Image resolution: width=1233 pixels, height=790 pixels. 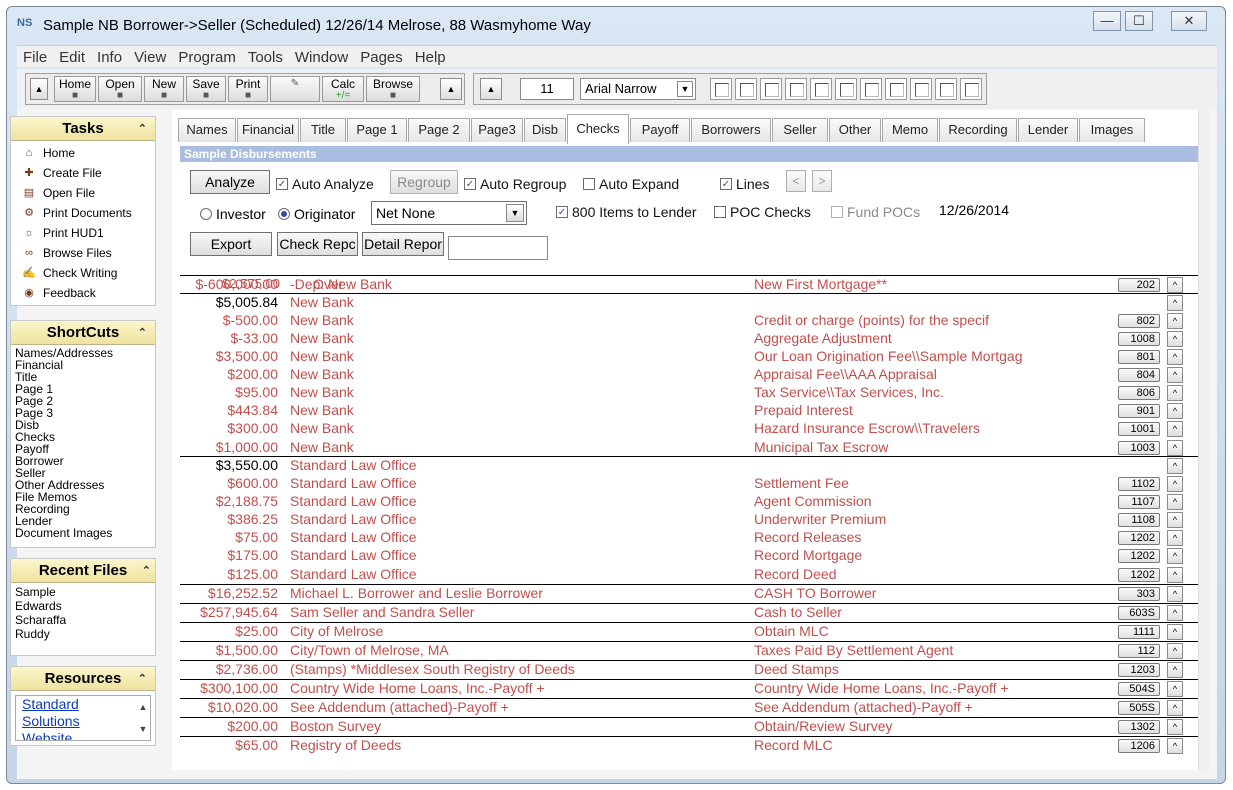 What do you see at coordinates (626, 212) in the screenshot?
I see `items-800-checkbox: ✓ 800 Items to Lender` at bounding box center [626, 212].